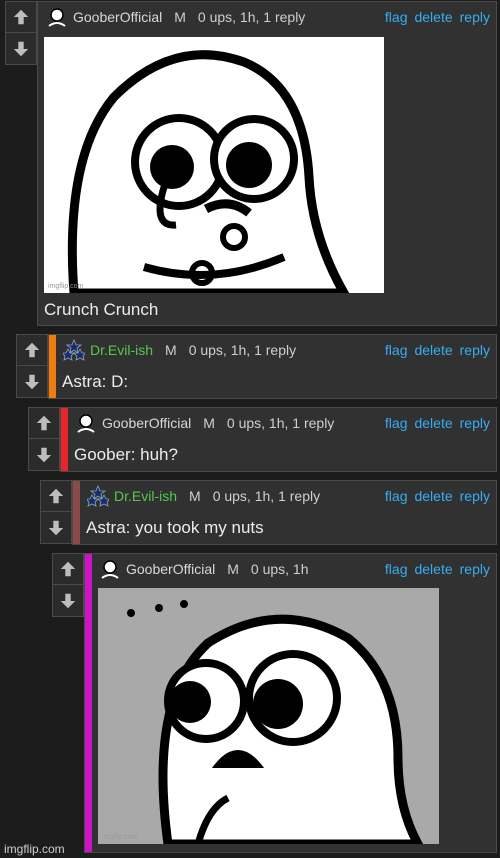  Describe the element at coordinates (279, 569) in the screenshot. I see `comment-meta: 0 ups, 1h` at that location.